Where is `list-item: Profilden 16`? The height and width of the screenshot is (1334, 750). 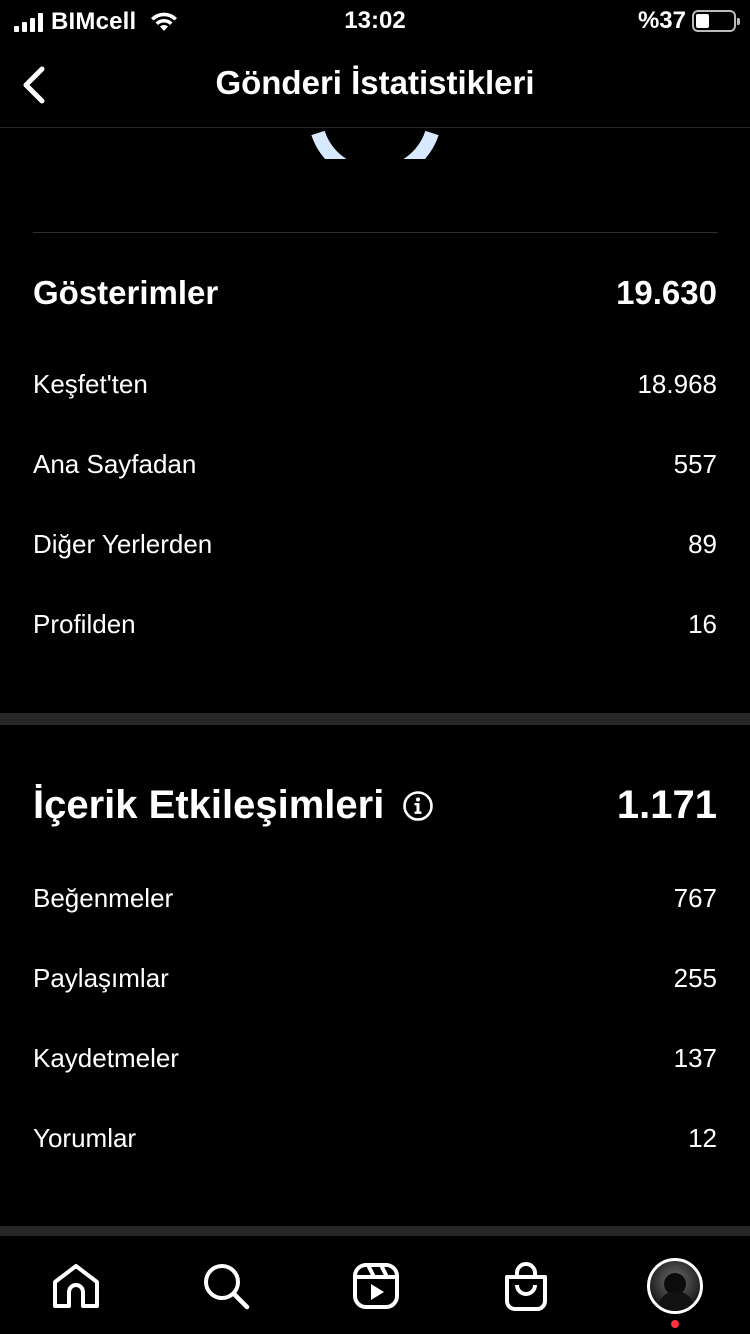
list-item: Profilden 16 is located at coordinates (375, 624).